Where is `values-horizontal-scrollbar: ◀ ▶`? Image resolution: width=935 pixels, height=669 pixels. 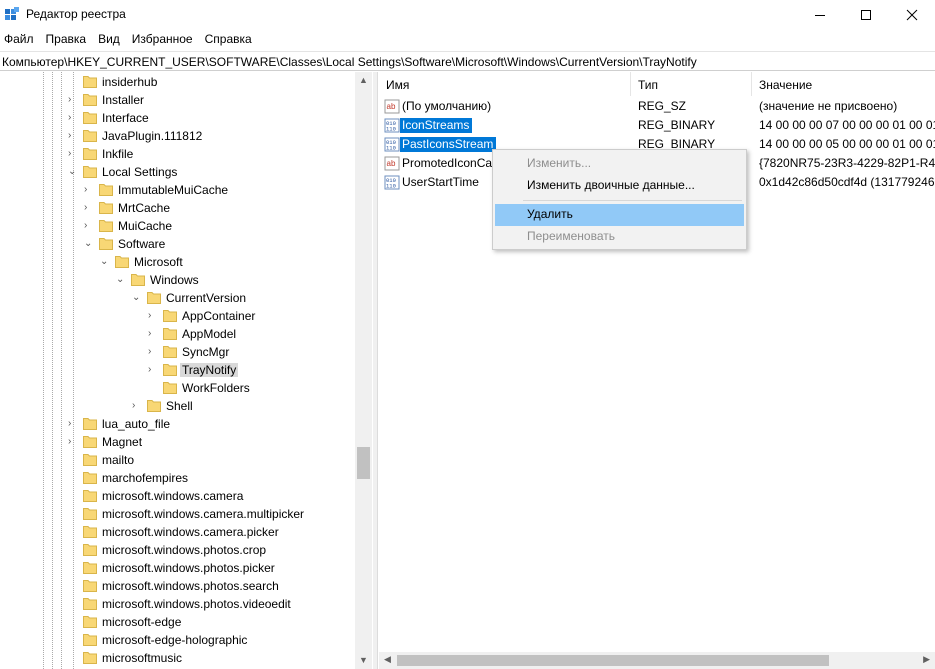
values-horizontal-scrollbar: ◀ ▶ is located at coordinates (657, 660).